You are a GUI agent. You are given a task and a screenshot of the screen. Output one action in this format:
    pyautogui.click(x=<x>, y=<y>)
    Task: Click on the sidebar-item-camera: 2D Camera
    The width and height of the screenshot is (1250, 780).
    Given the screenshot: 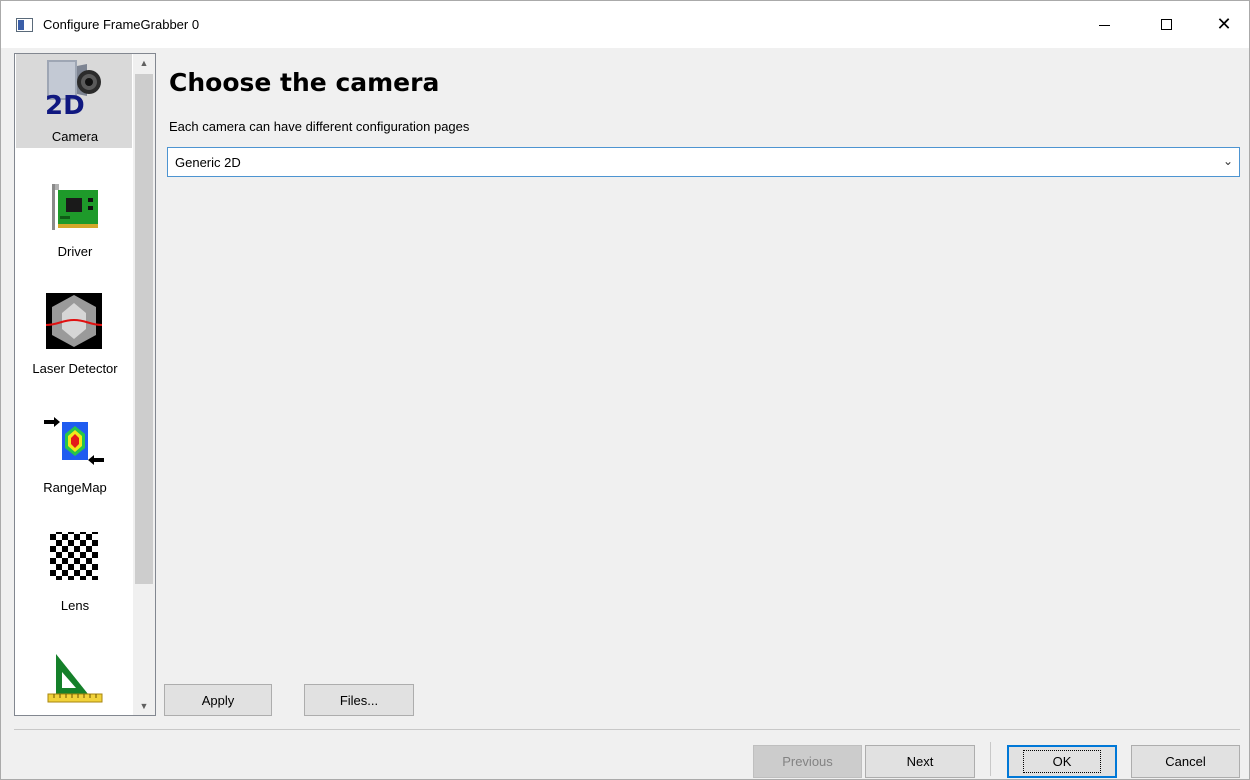 What is the action you would take?
    pyautogui.click(x=74, y=101)
    